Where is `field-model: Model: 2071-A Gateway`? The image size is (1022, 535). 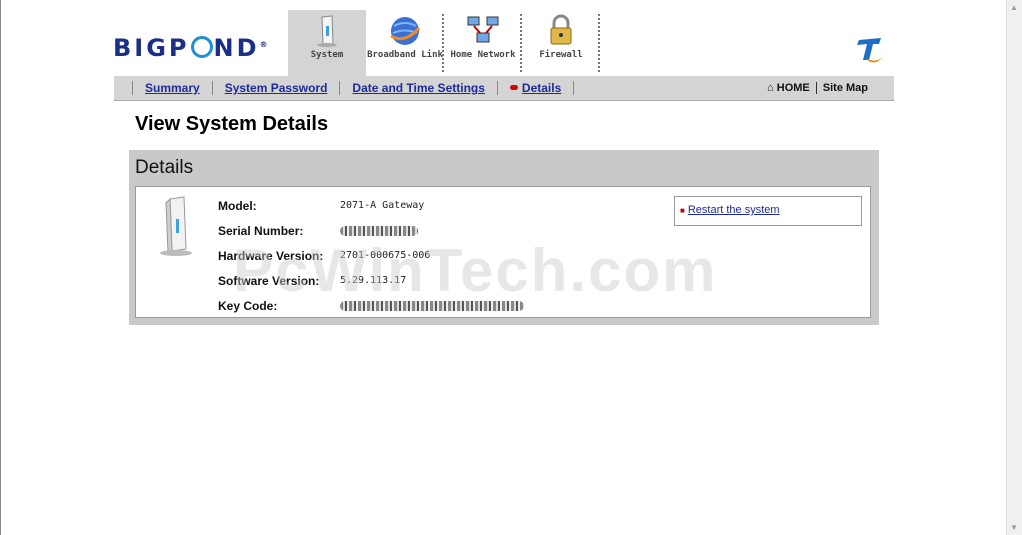
field-model: Model: 2071-A Gateway is located at coordinates (321, 205).